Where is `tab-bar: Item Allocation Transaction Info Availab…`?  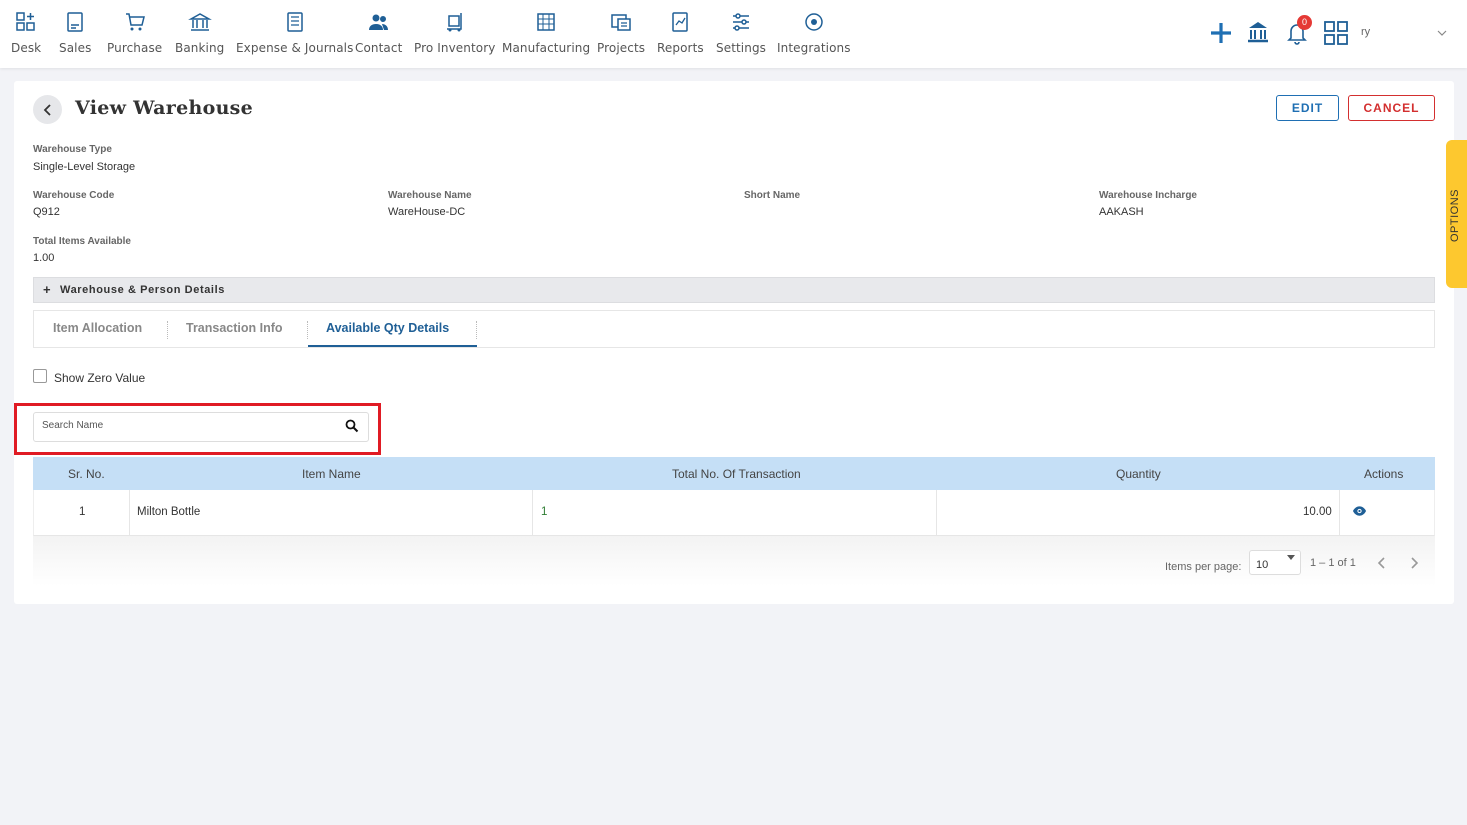 tab-bar: Item Allocation Transaction Info Availab… is located at coordinates (734, 329).